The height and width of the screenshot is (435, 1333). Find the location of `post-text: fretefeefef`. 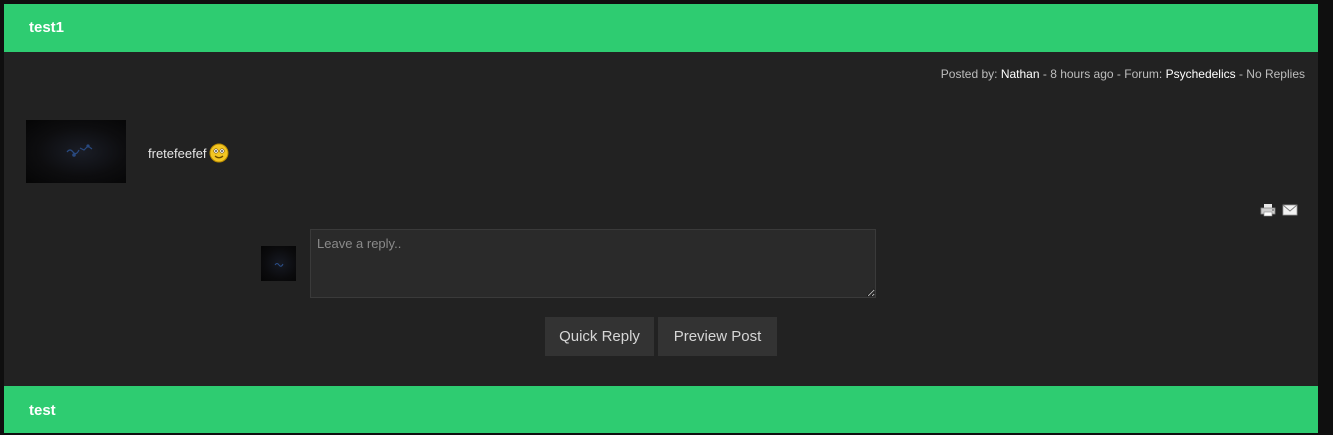

post-text: fretefeefef is located at coordinates (177, 153).